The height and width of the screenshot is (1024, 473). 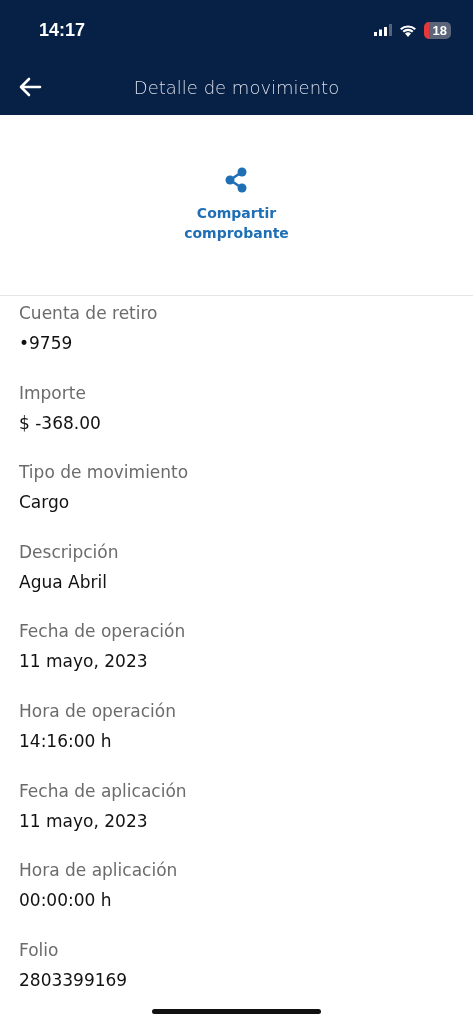 I want to click on field-label: Descripción, so click(x=69, y=551).